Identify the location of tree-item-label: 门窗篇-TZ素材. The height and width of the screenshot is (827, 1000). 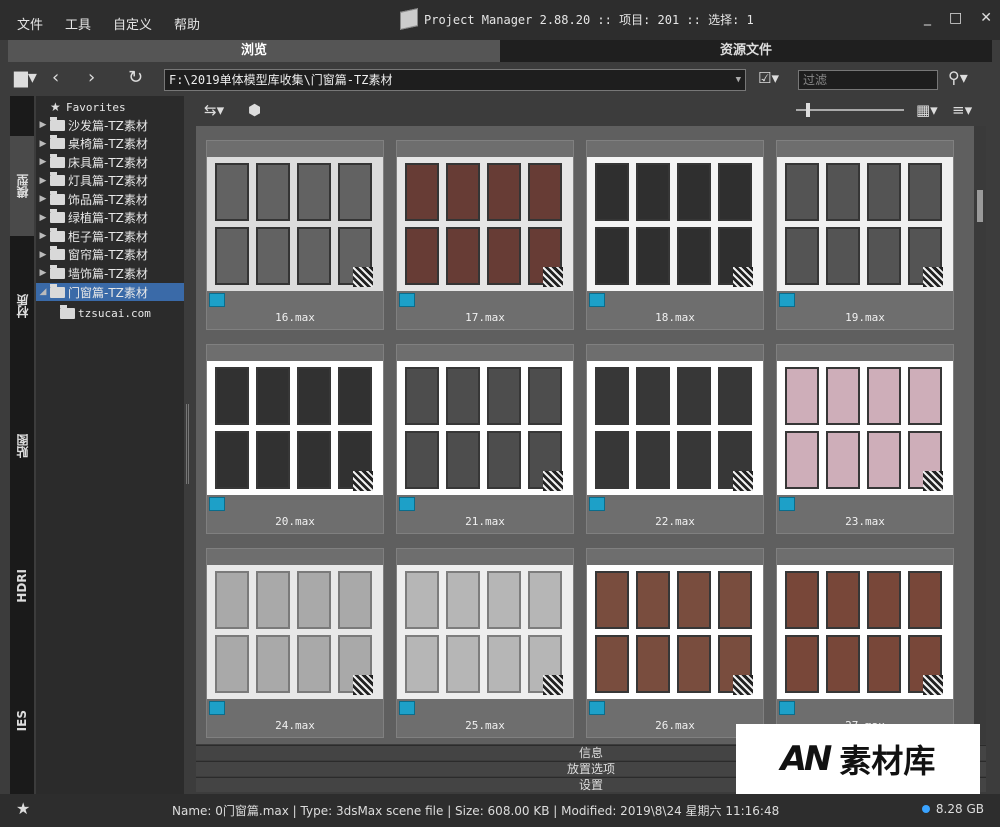
(108, 292).